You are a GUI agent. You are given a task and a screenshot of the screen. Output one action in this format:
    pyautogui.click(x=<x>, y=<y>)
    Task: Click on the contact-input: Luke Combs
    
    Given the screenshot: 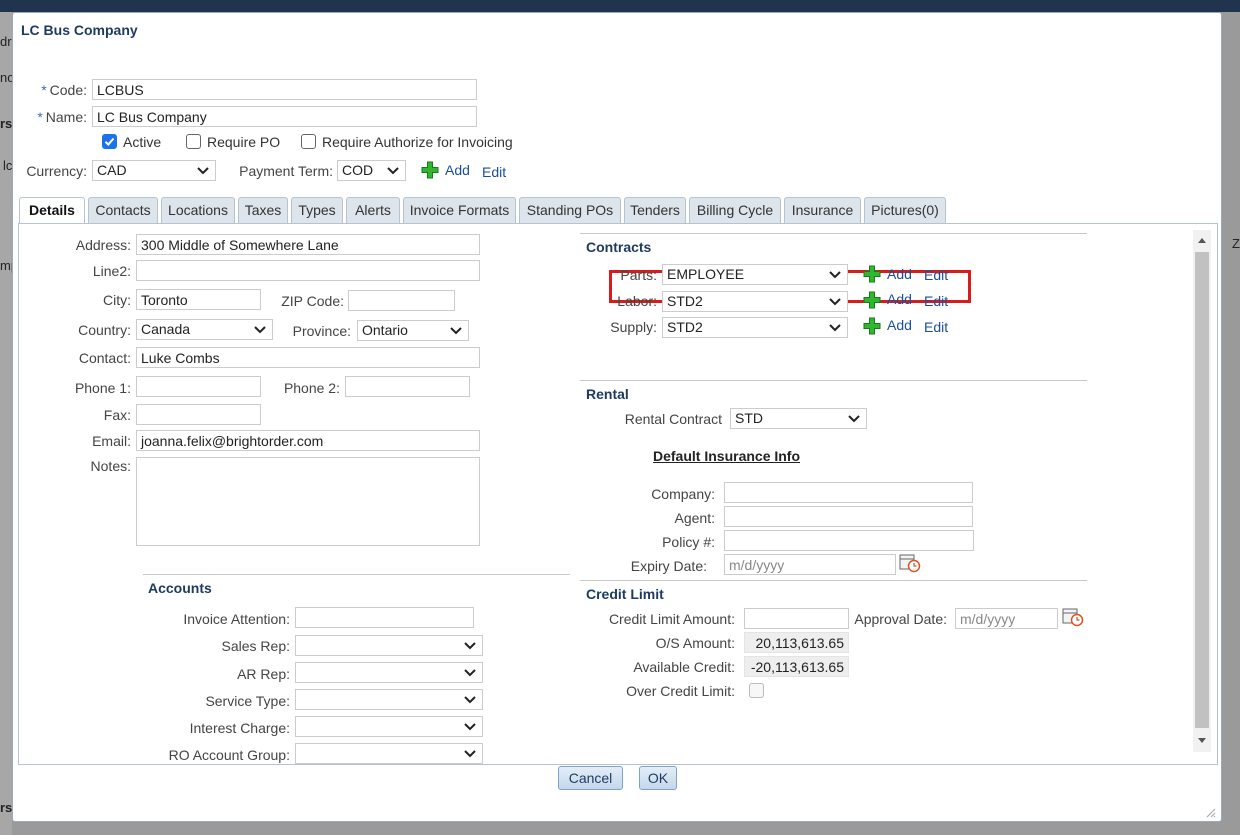 What is the action you would take?
    pyautogui.click(x=308, y=357)
    